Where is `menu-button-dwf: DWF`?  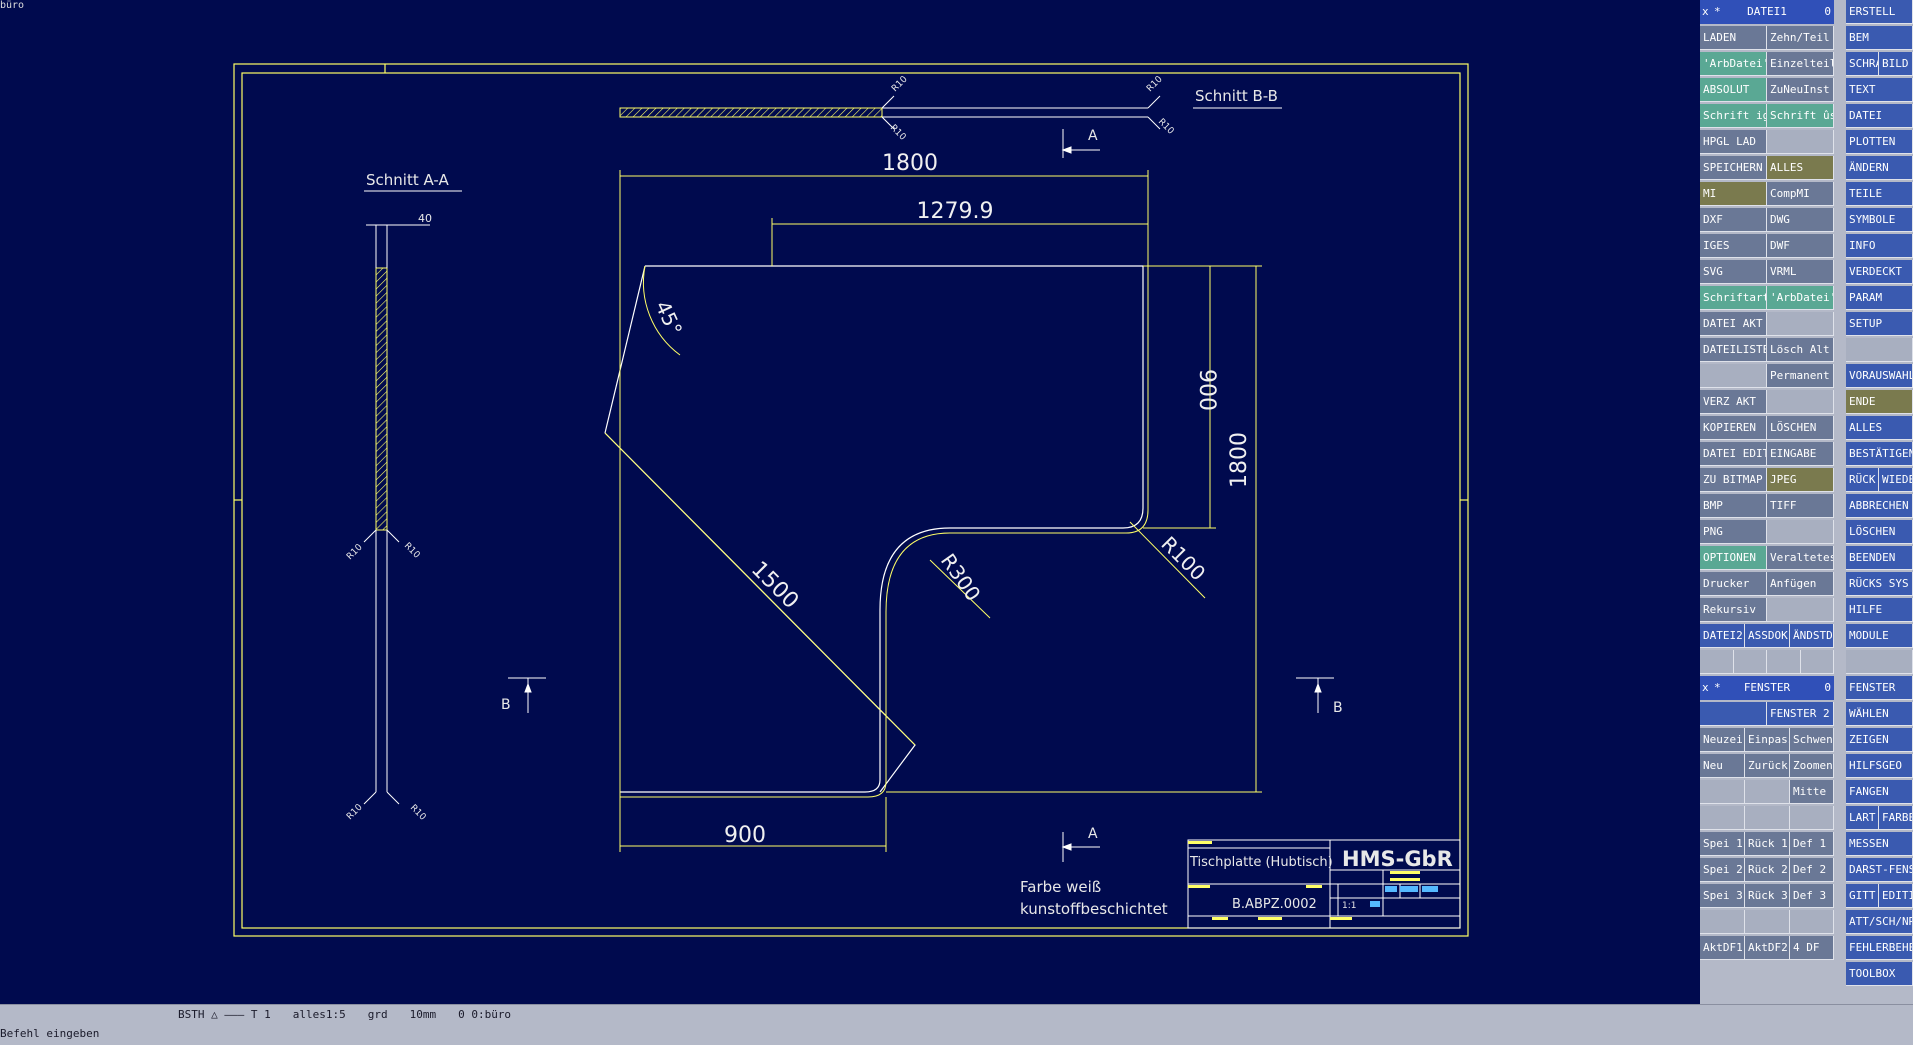 menu-button-dwf: DWF is located at coordinates (1800, 246).